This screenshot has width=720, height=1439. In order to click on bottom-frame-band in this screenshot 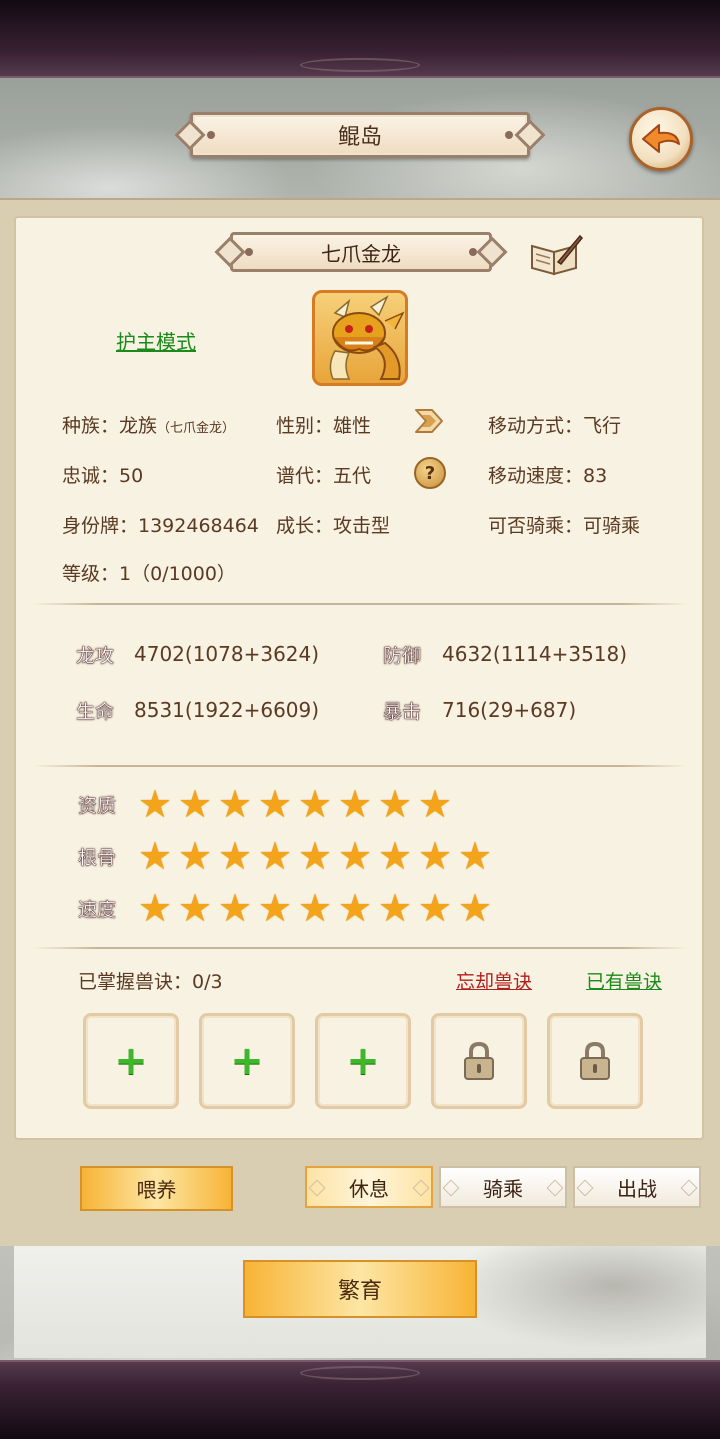, I will do `click(360, 1399)`.